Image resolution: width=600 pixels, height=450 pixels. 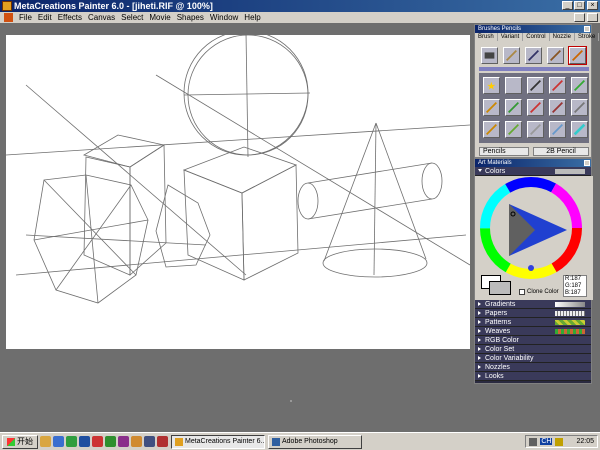 I want to click on menu-canvas: Canvas, so click(x=101, y=17).